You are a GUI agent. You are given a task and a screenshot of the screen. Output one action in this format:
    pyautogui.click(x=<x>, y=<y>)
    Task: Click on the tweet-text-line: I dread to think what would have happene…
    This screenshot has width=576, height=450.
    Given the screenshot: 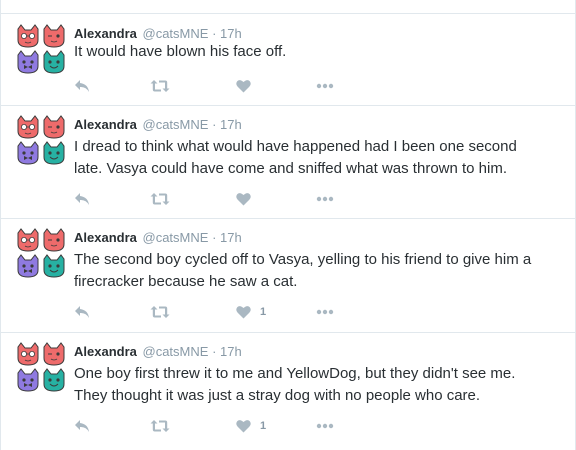 What is the action you would take?
    pyautogui.click(x=295, y=146)
    